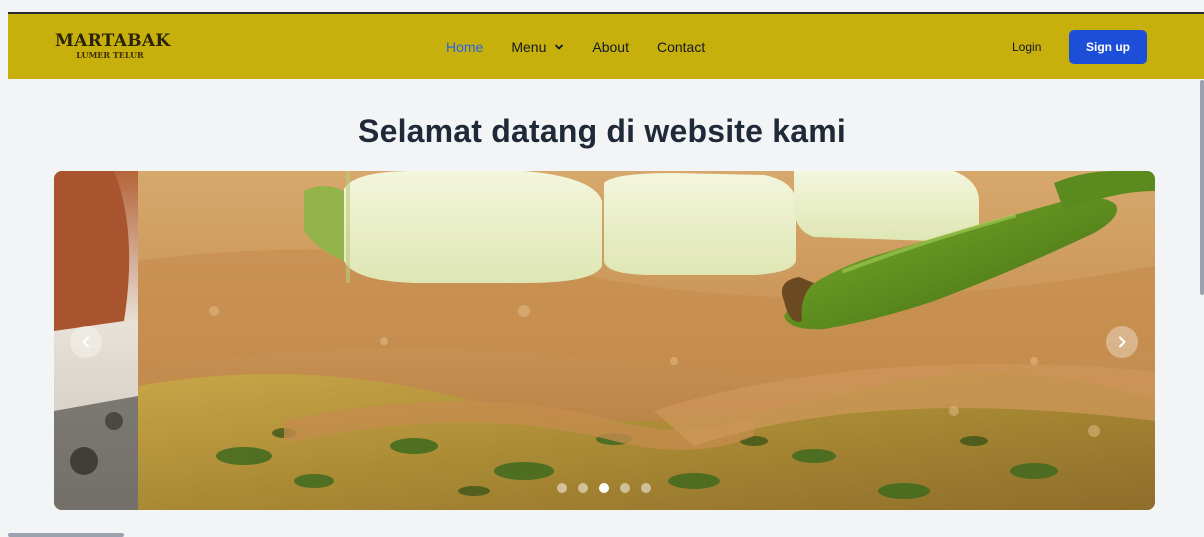 The width and height of the screenshot is (1204, 537). Describe the element at coordinates (113, 41) in the screenshot. I see `brand-name: MARTABAK` at that location.